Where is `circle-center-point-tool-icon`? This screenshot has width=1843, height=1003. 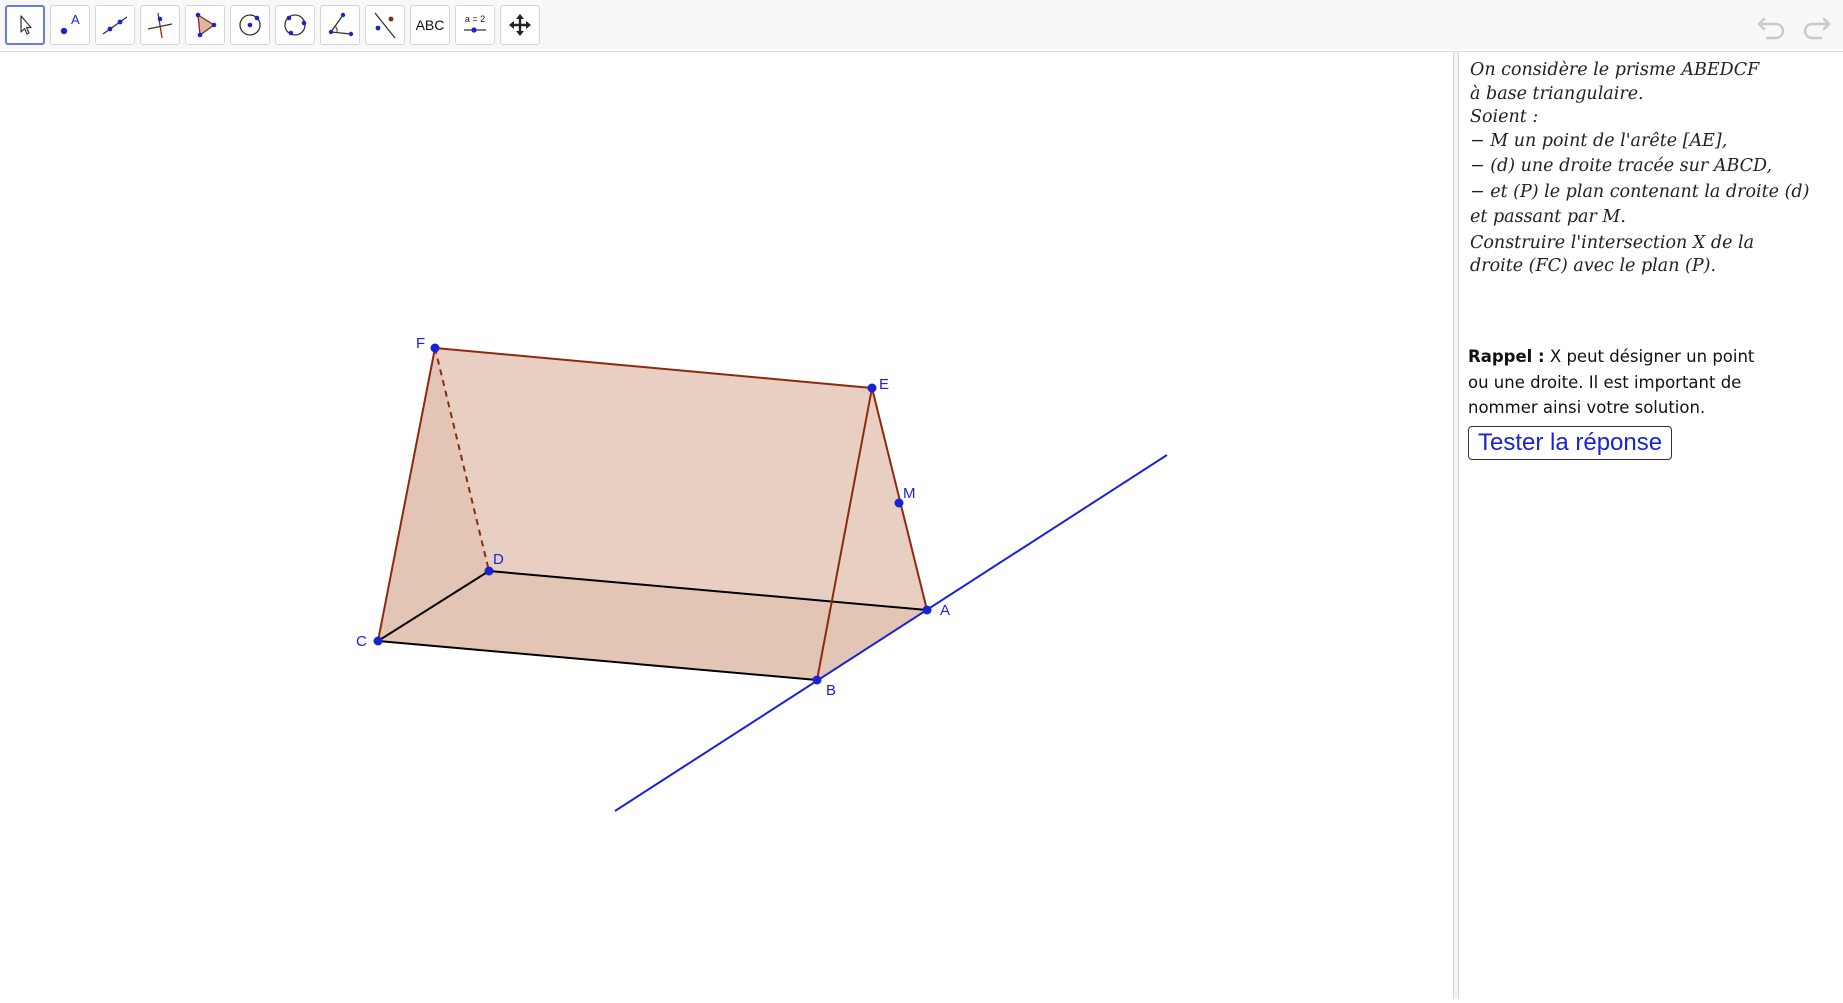 circle-center-point-tool-icon is located at coordinates (250, 25).